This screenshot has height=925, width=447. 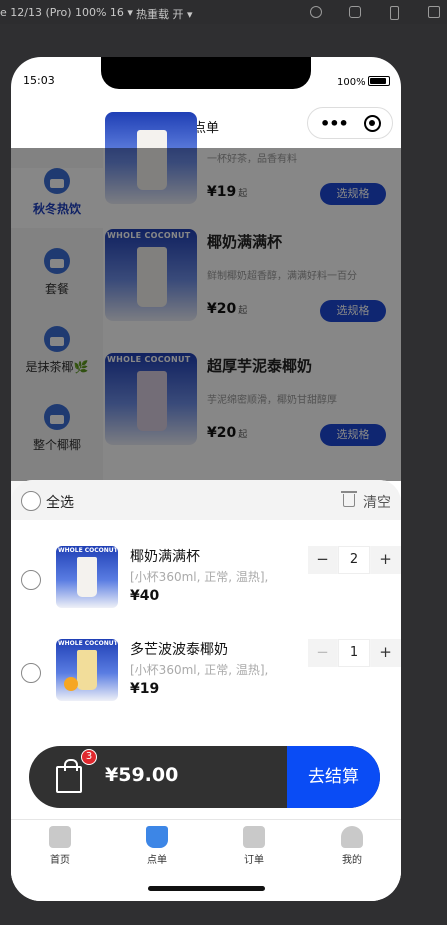 I want to click on hotreload-toggle: 热重载 开 ▾, so click(x=164, y=14).